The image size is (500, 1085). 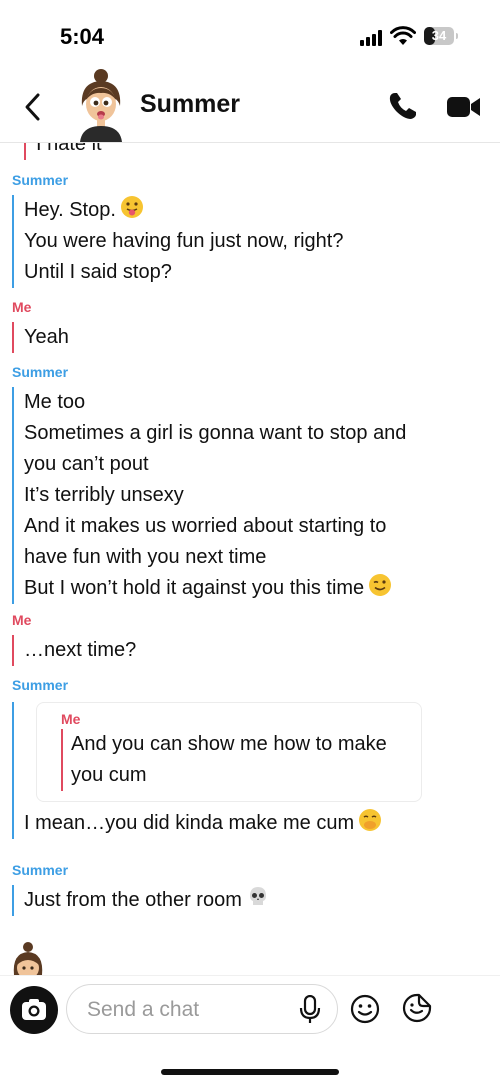 I want to click on video-camera-icon, so click(x=464, y=107).